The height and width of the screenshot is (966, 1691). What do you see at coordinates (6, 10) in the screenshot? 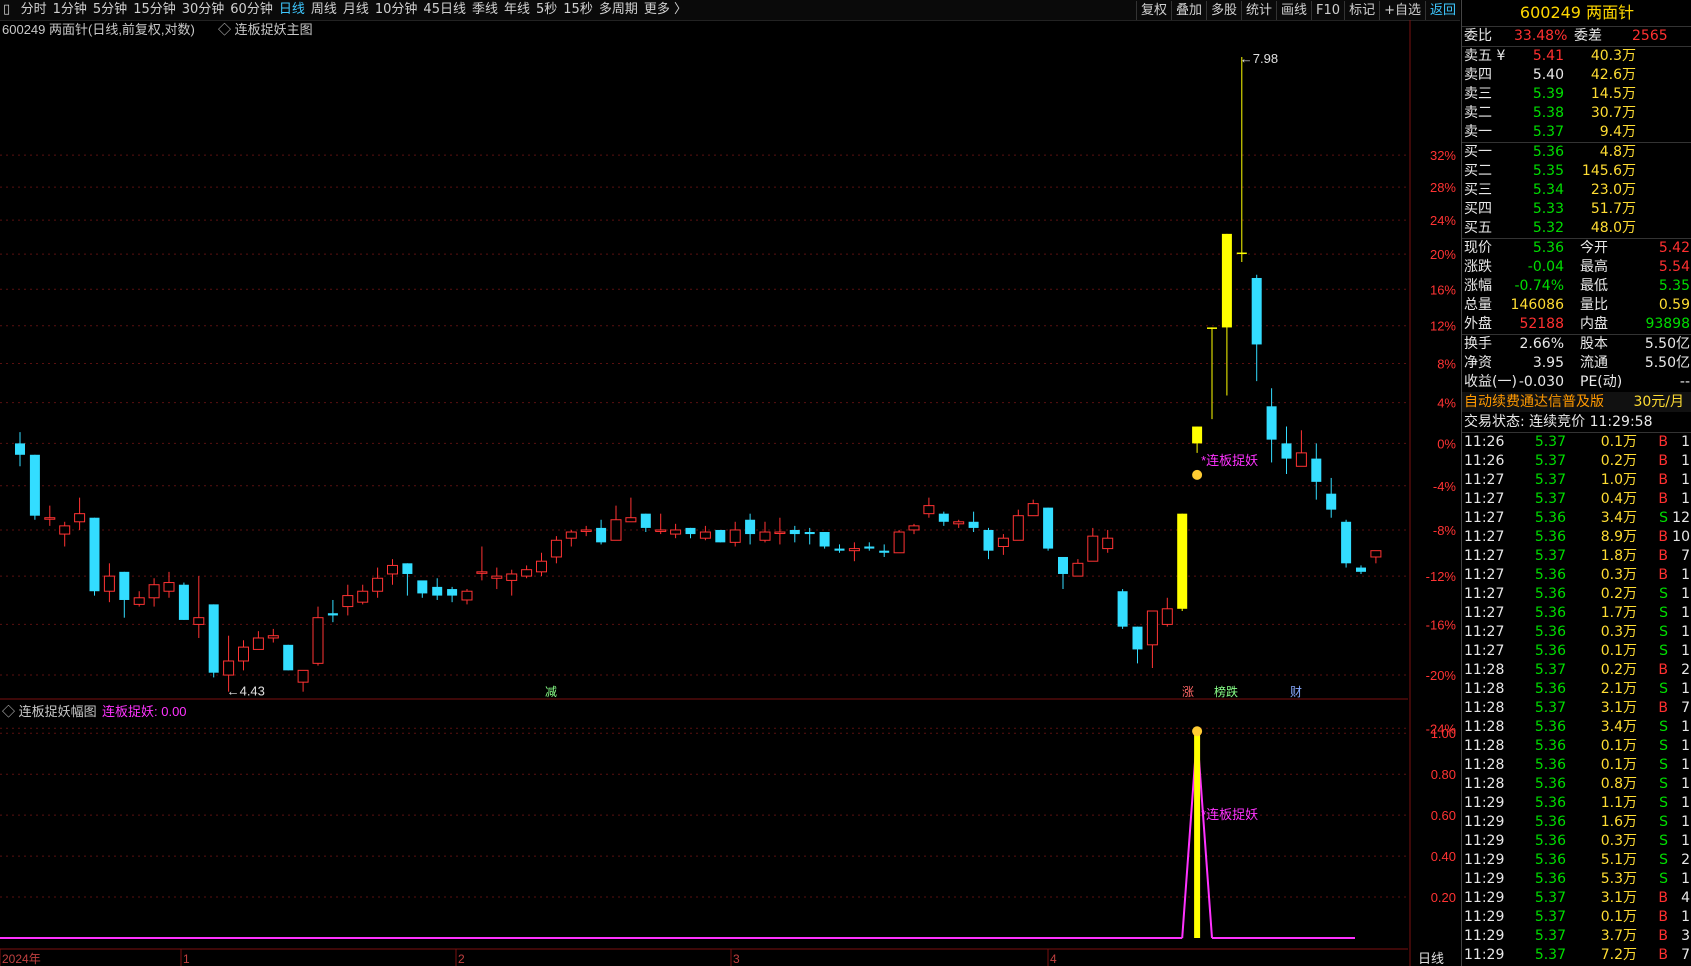
I see `toolbar-menu-icon: ▯` at bounding box center [6, 10].